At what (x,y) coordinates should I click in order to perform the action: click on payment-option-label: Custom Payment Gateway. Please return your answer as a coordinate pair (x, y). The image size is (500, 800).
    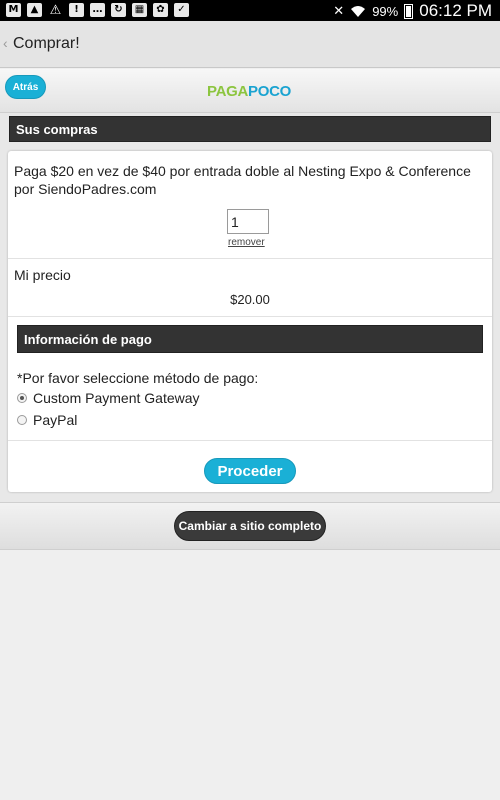
    Looking at the image, I should click on (116, 398).